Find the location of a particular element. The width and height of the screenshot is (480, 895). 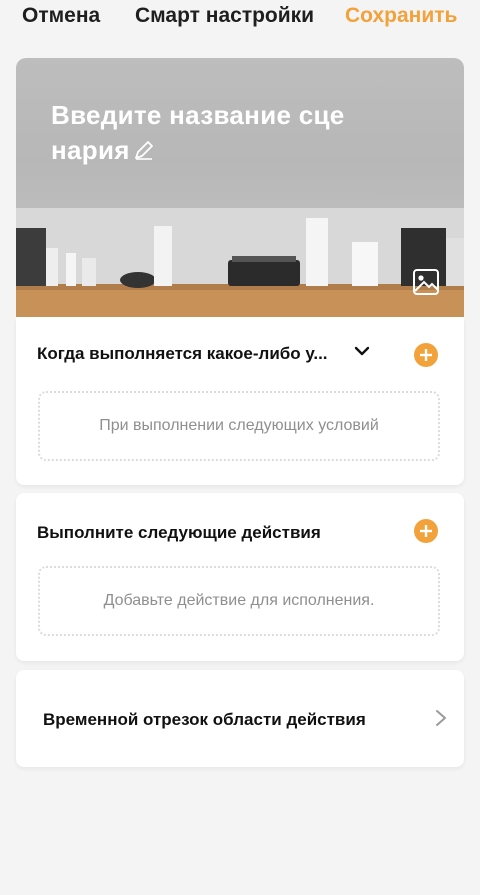

add-condition-button is located at coordinates (426, 355).